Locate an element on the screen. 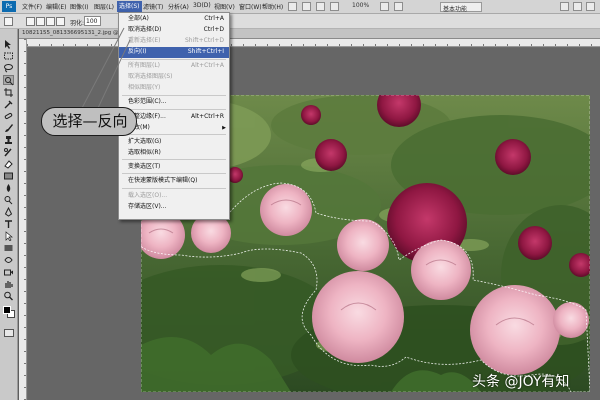  close-icon is located at coordinates (590, 6).